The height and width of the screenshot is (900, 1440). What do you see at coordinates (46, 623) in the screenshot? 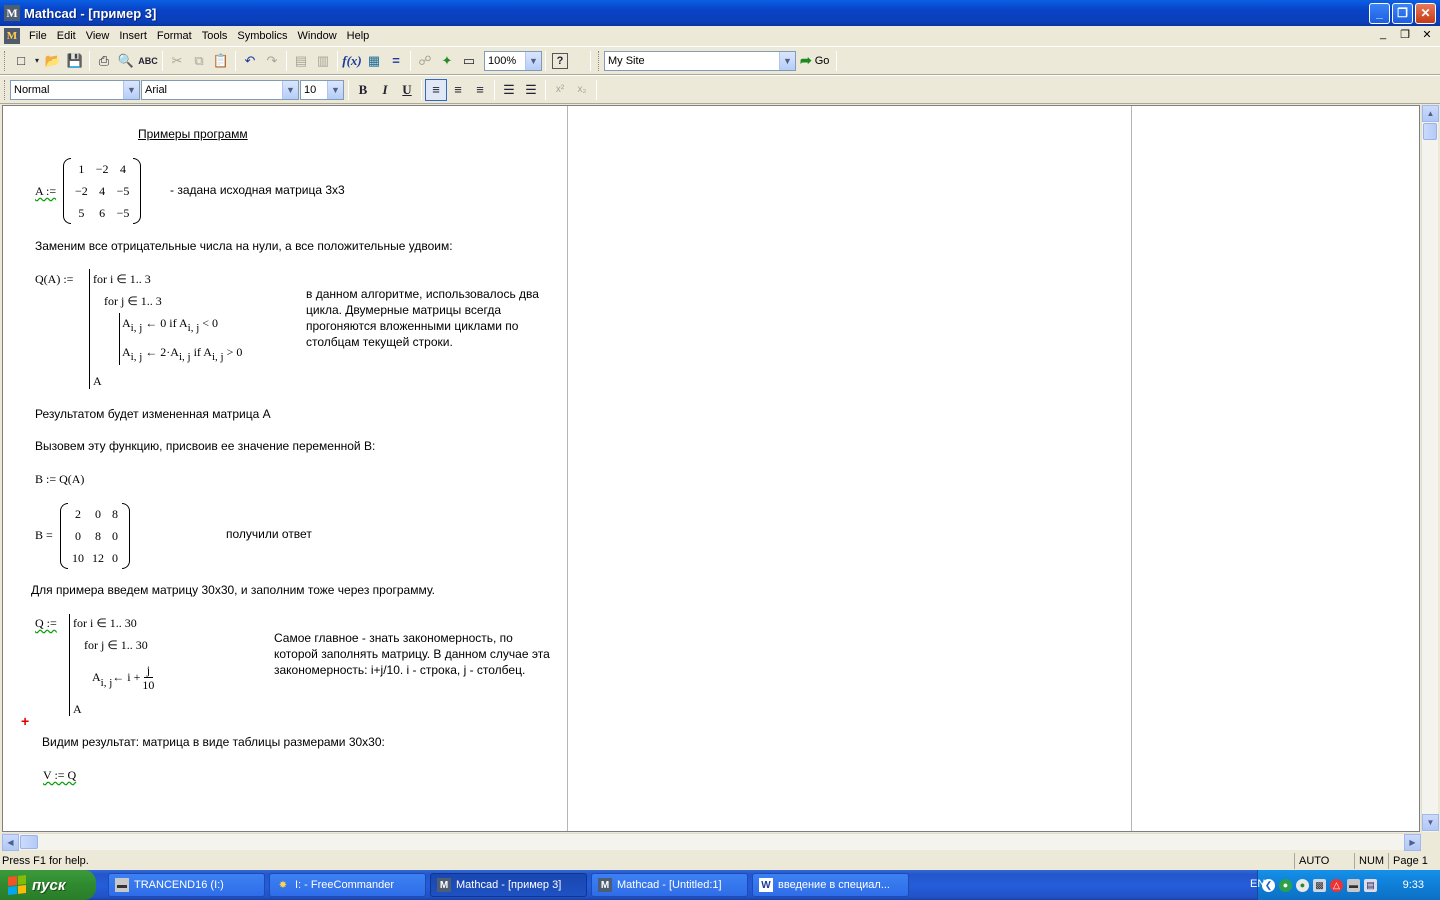
I see `program-q2-label: Q :=` at bounding box center [46, 623].